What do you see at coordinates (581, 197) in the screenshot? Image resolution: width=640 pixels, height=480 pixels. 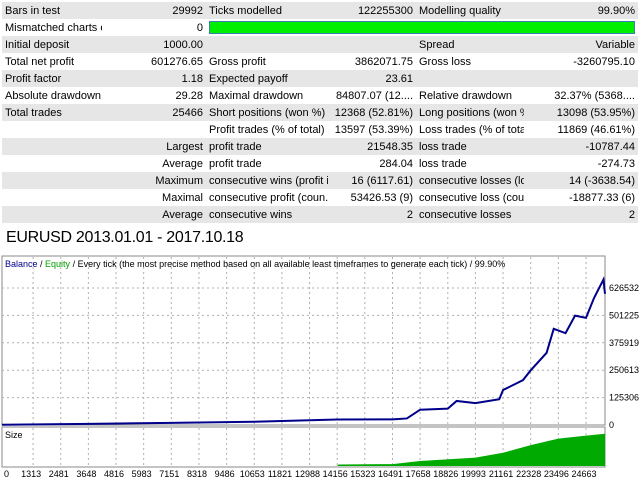 I see `stat-value: -18877.33 (6)` at bounding box center [581, 197].